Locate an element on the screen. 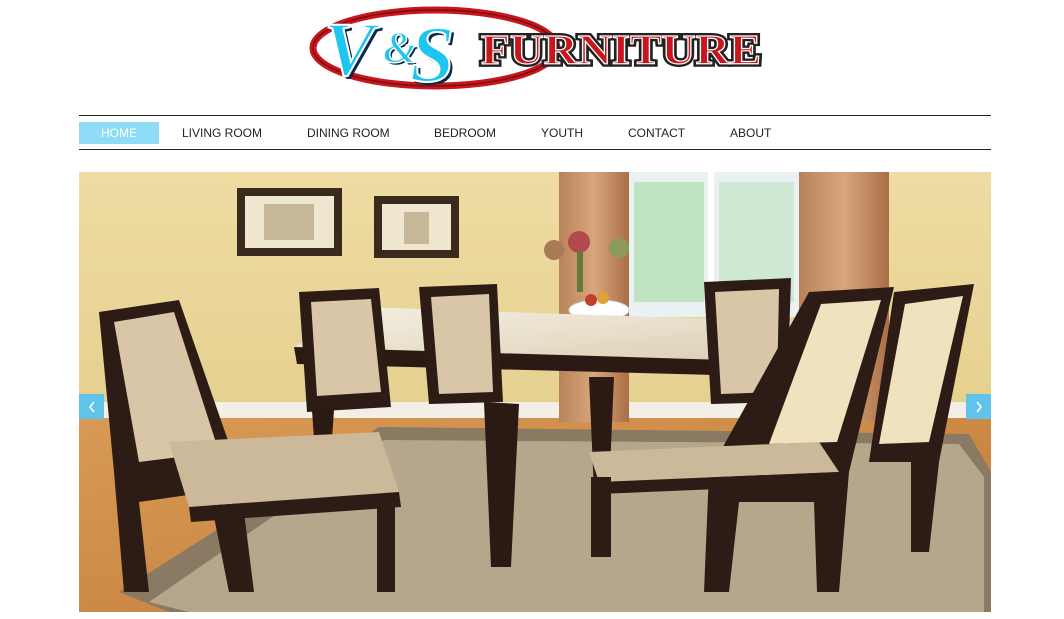 This screenshot has width=1064, height=619. nav-home: HOME is located at coordinates (119, 133).